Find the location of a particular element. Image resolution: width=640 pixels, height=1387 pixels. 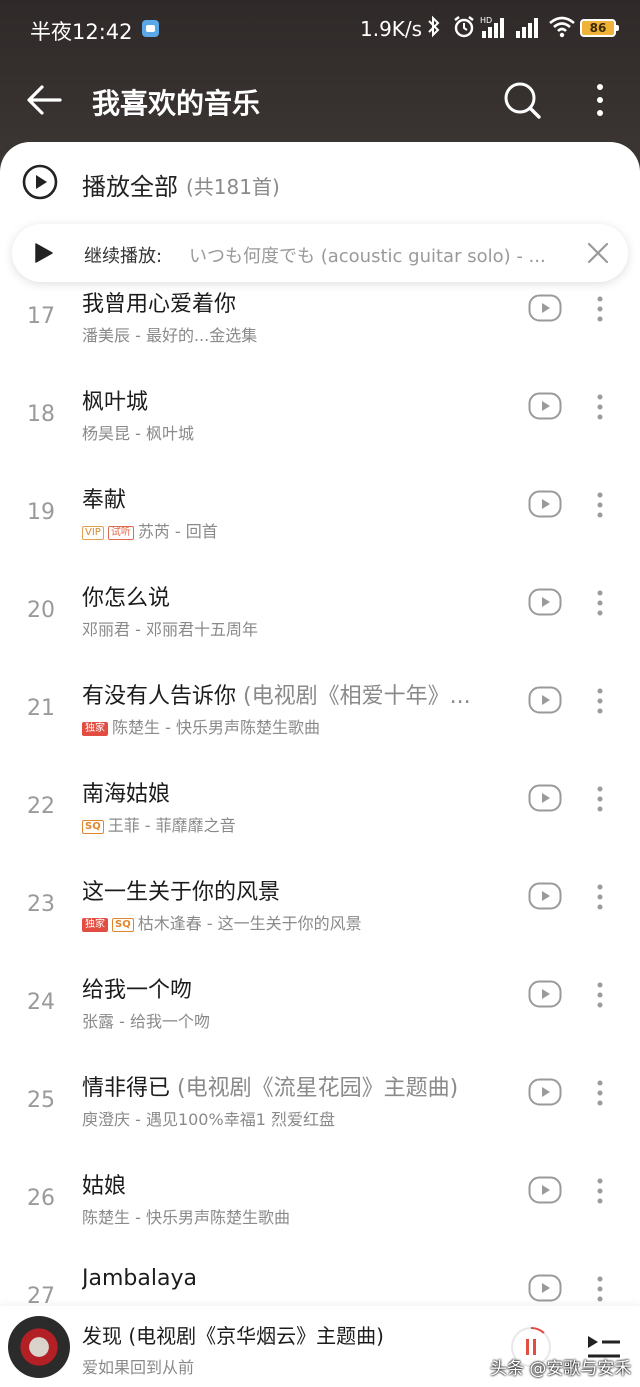

song-row: 21 有没有人告诉你 (电视剧《相爱十年》... 独家 陈楚生 - 快乐男声陈楚生歌曲 is located at coordinates (320, 721).